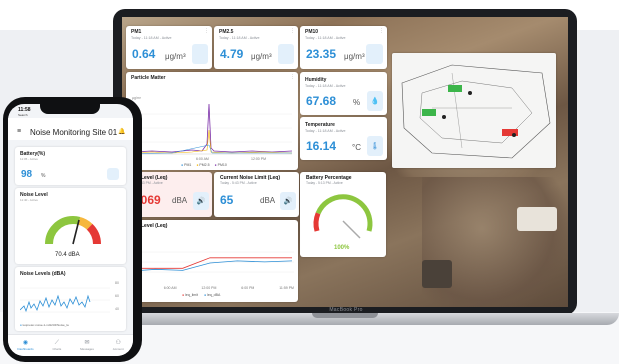  I want to click on legend-item: ● leq_limit, so click(190, 295).